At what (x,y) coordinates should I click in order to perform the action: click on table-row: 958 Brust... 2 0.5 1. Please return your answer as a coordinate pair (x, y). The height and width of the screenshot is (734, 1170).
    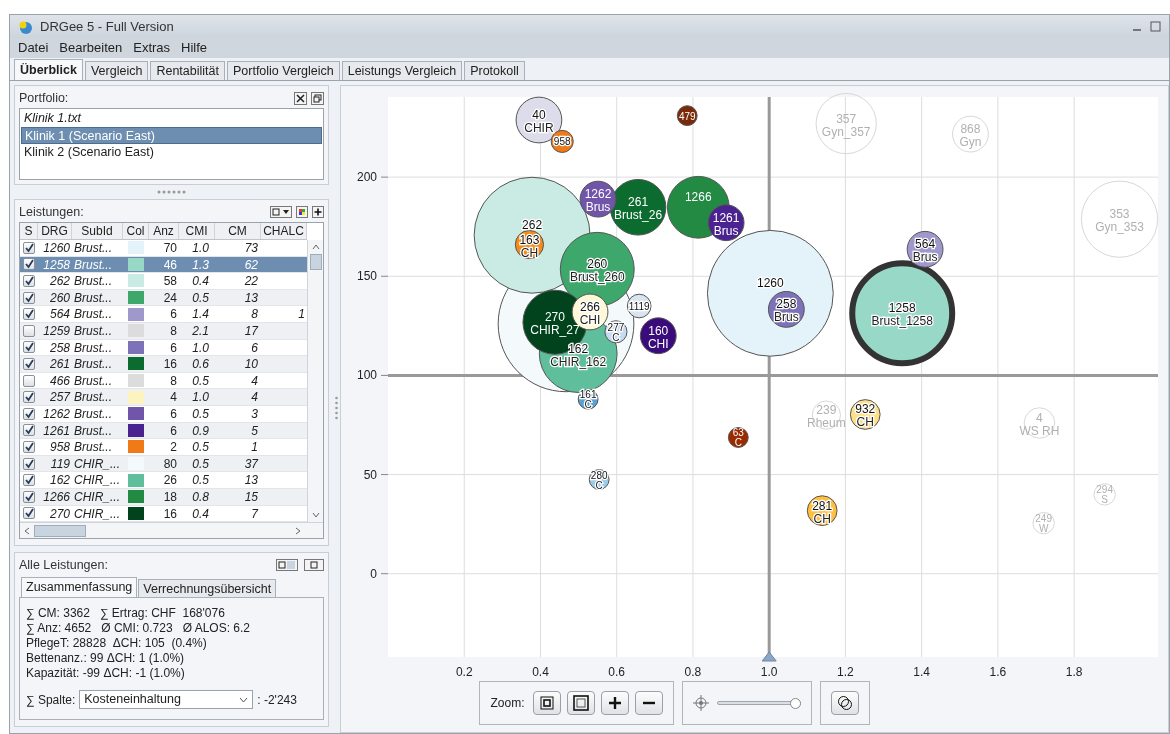
    Looking at the image, I should click on (163, 447).